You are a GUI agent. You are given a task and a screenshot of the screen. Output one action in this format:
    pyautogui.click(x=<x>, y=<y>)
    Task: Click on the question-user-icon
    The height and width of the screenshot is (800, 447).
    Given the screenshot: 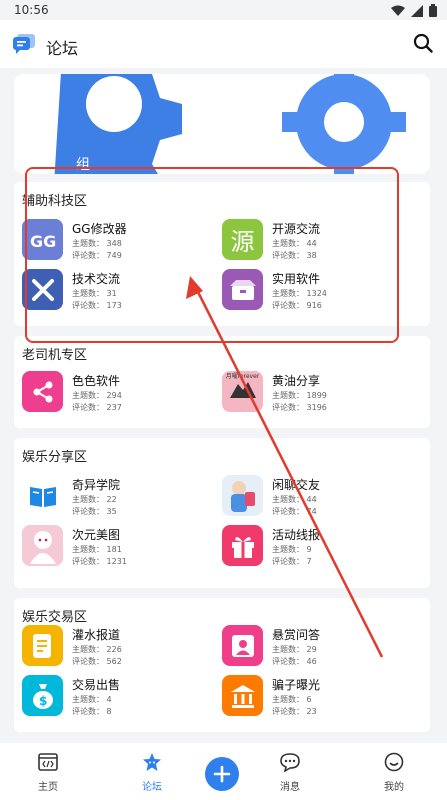 What is the action you would take?
    pyautogui.click(x=242, y=645)
    